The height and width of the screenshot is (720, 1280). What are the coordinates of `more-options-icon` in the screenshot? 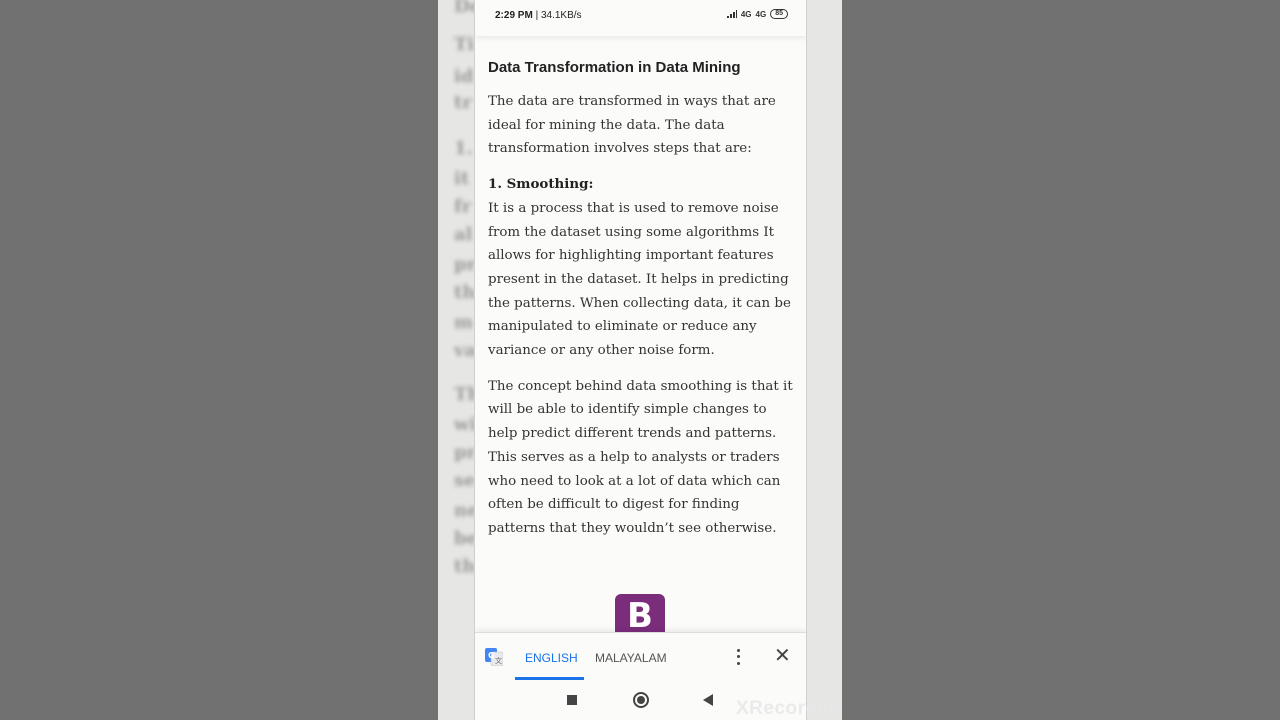 It's located at (738, 657).